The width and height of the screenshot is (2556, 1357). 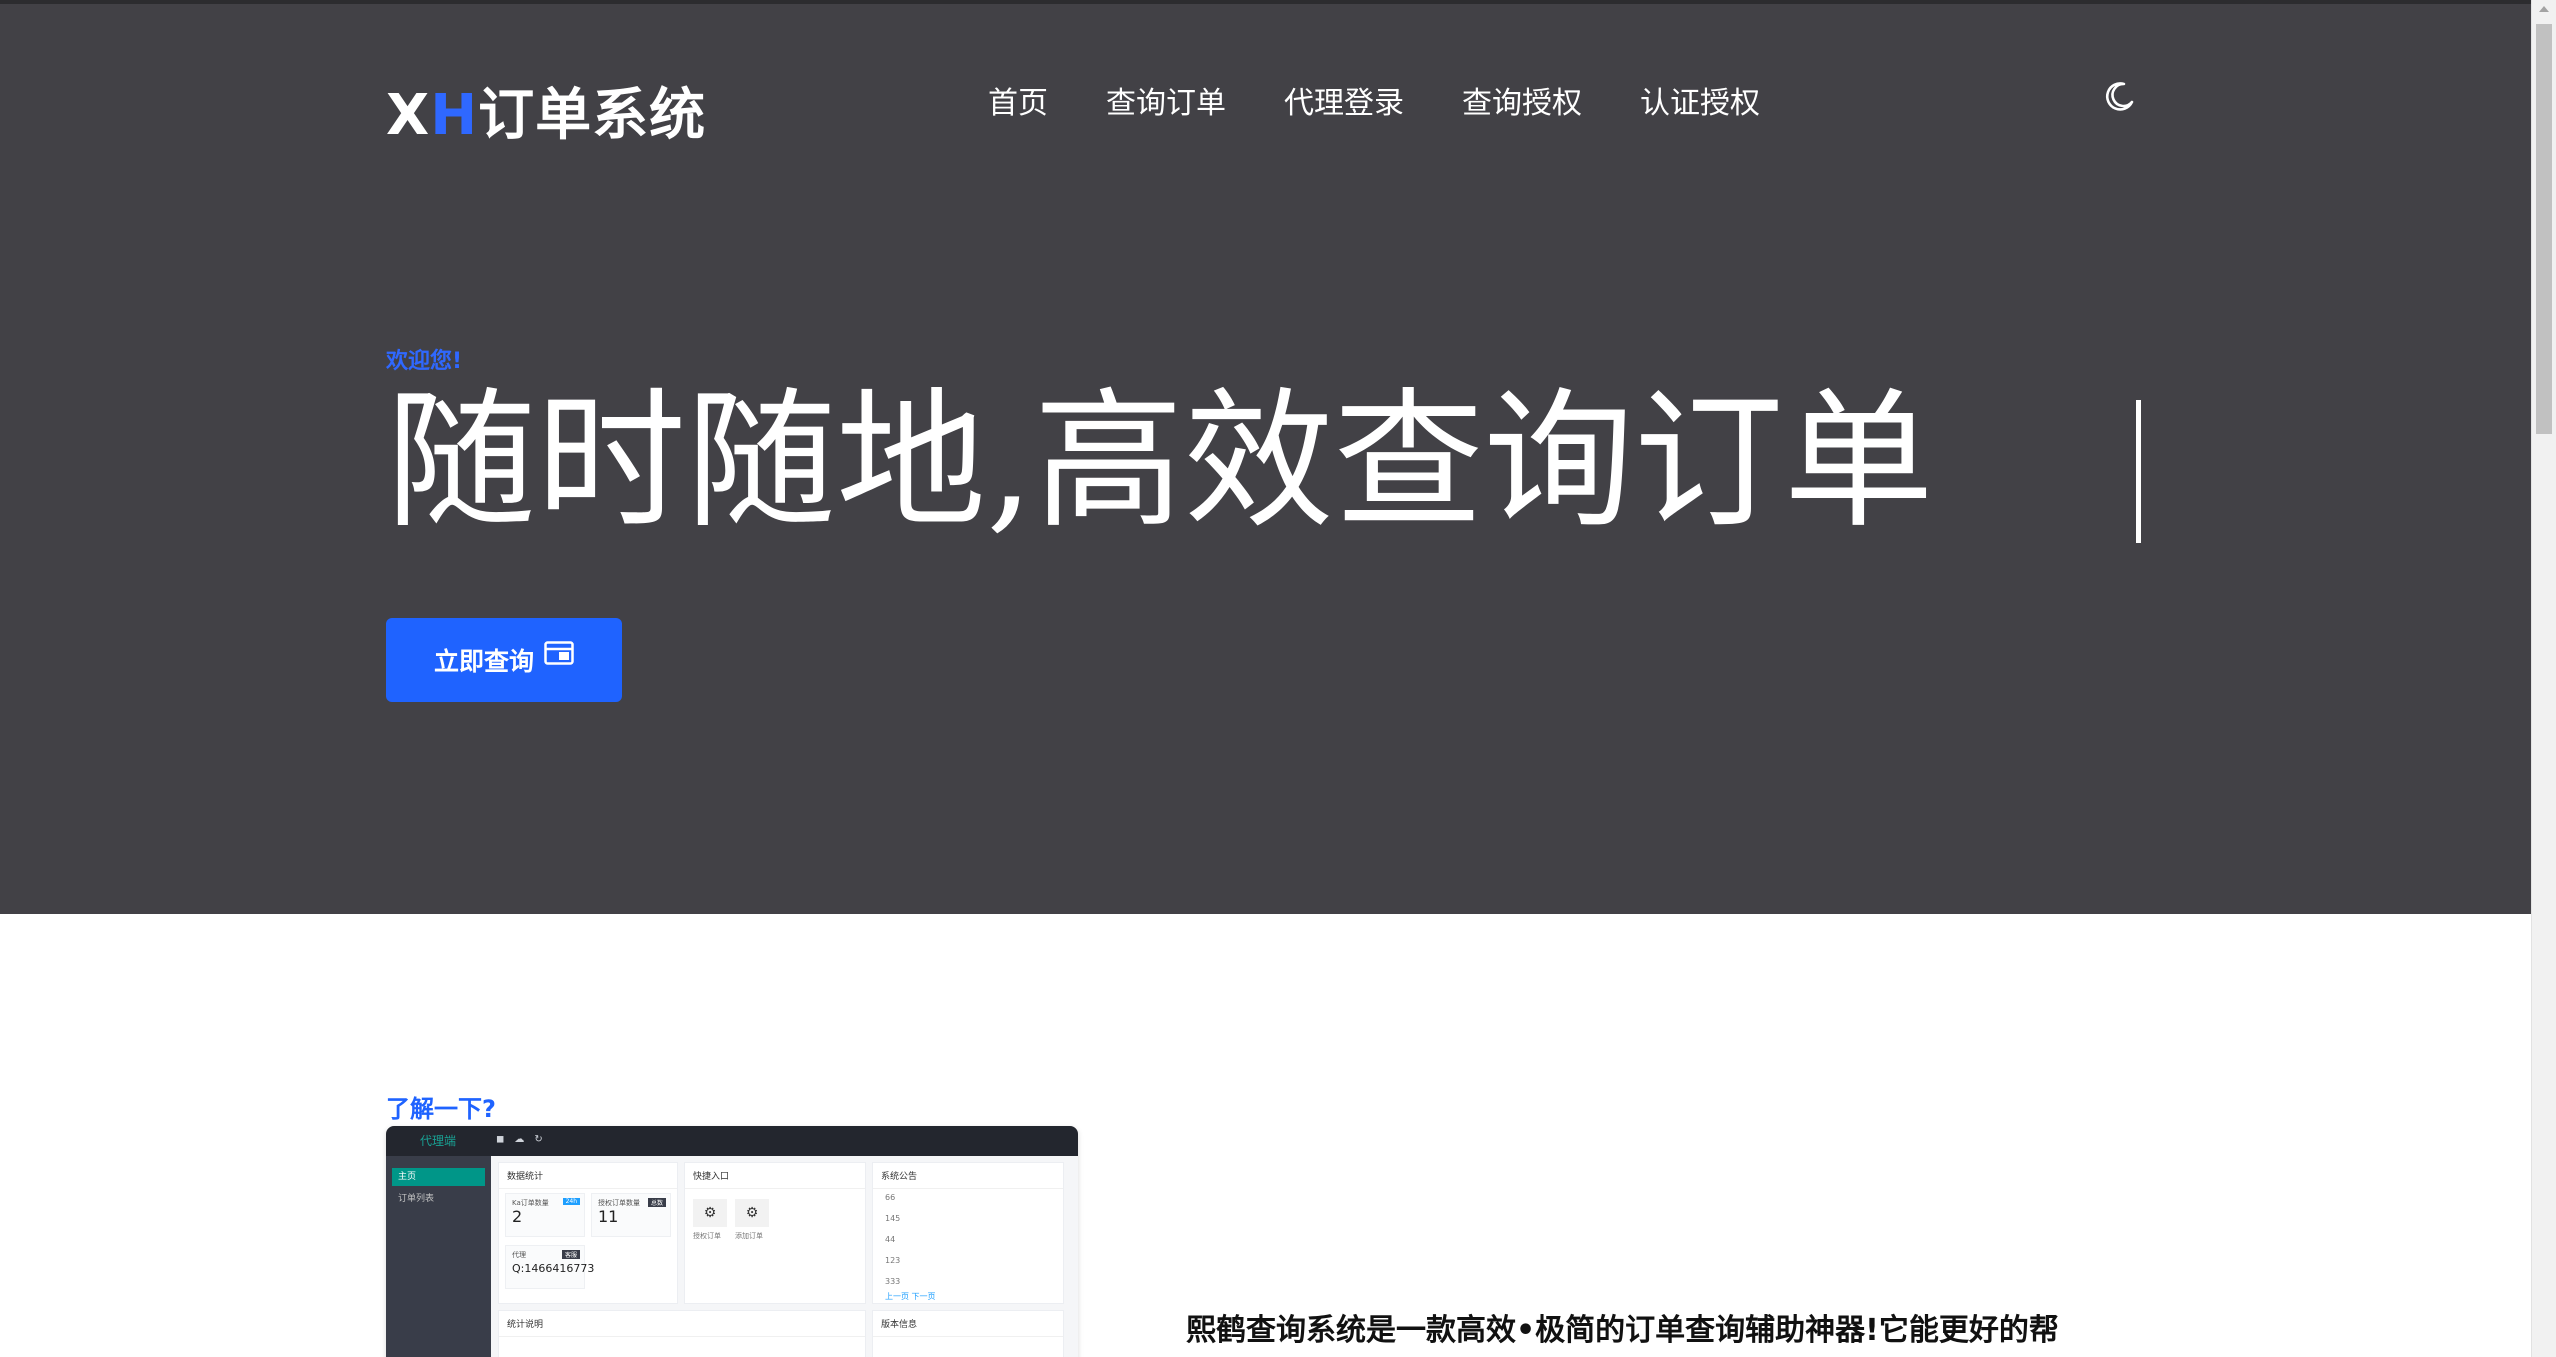 I want to click on preview-card-title: 数据统计, so click(x=588, y=1176).